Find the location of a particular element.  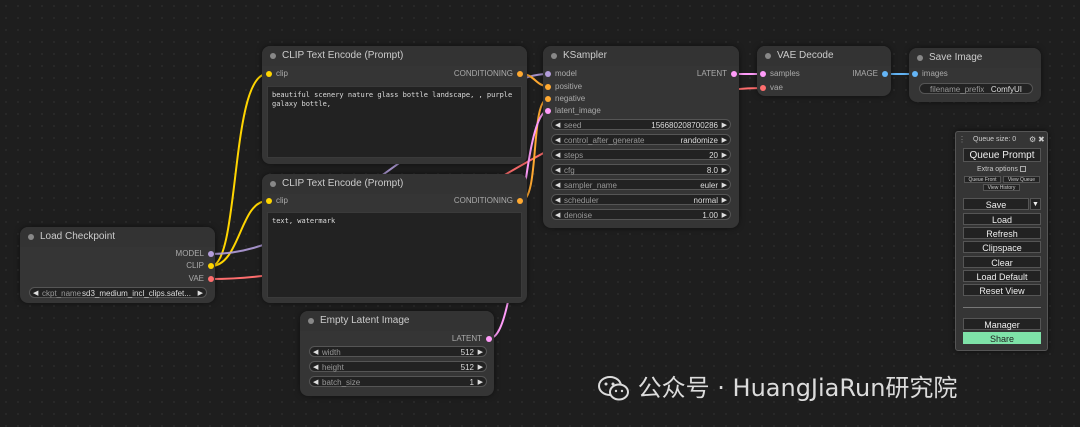

widget-filename-prefix: filename_prefix ComfyUI is located at coordinates (976, 88).